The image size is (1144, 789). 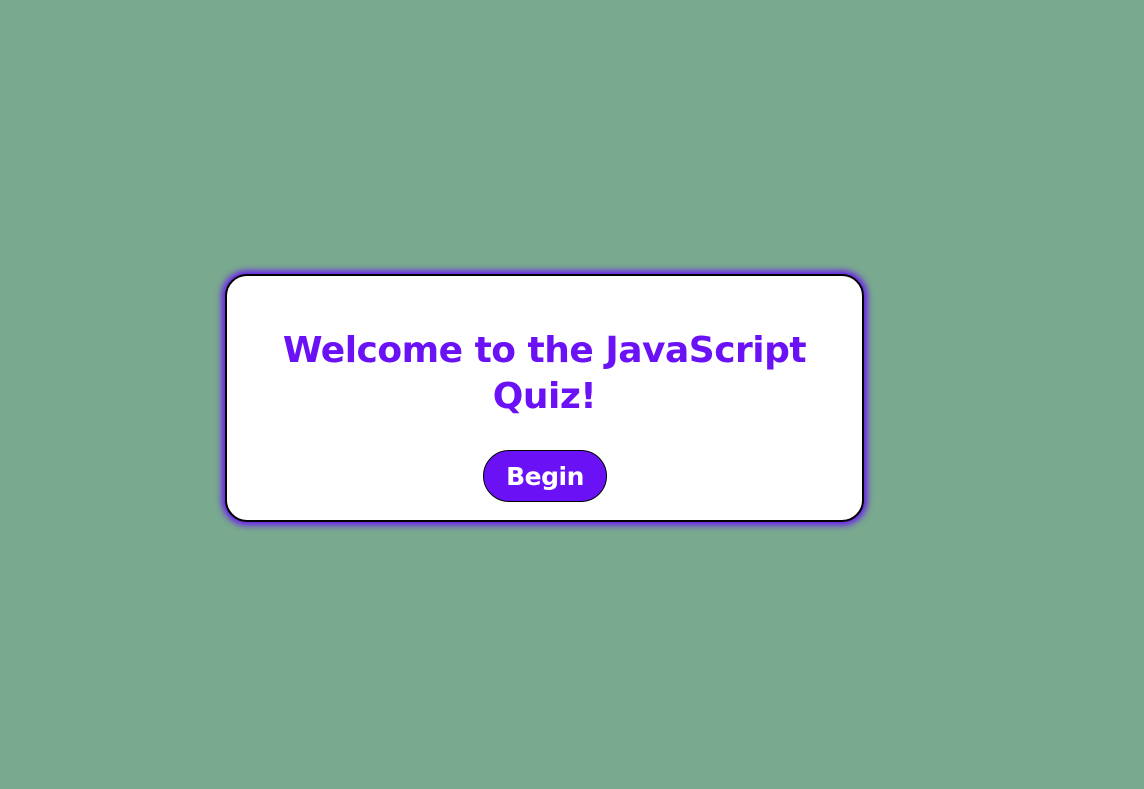 What do you see at coordinates (545, 476) in the screenshot?
I see `begin-button: Begin` at bounding box center [545, 476].